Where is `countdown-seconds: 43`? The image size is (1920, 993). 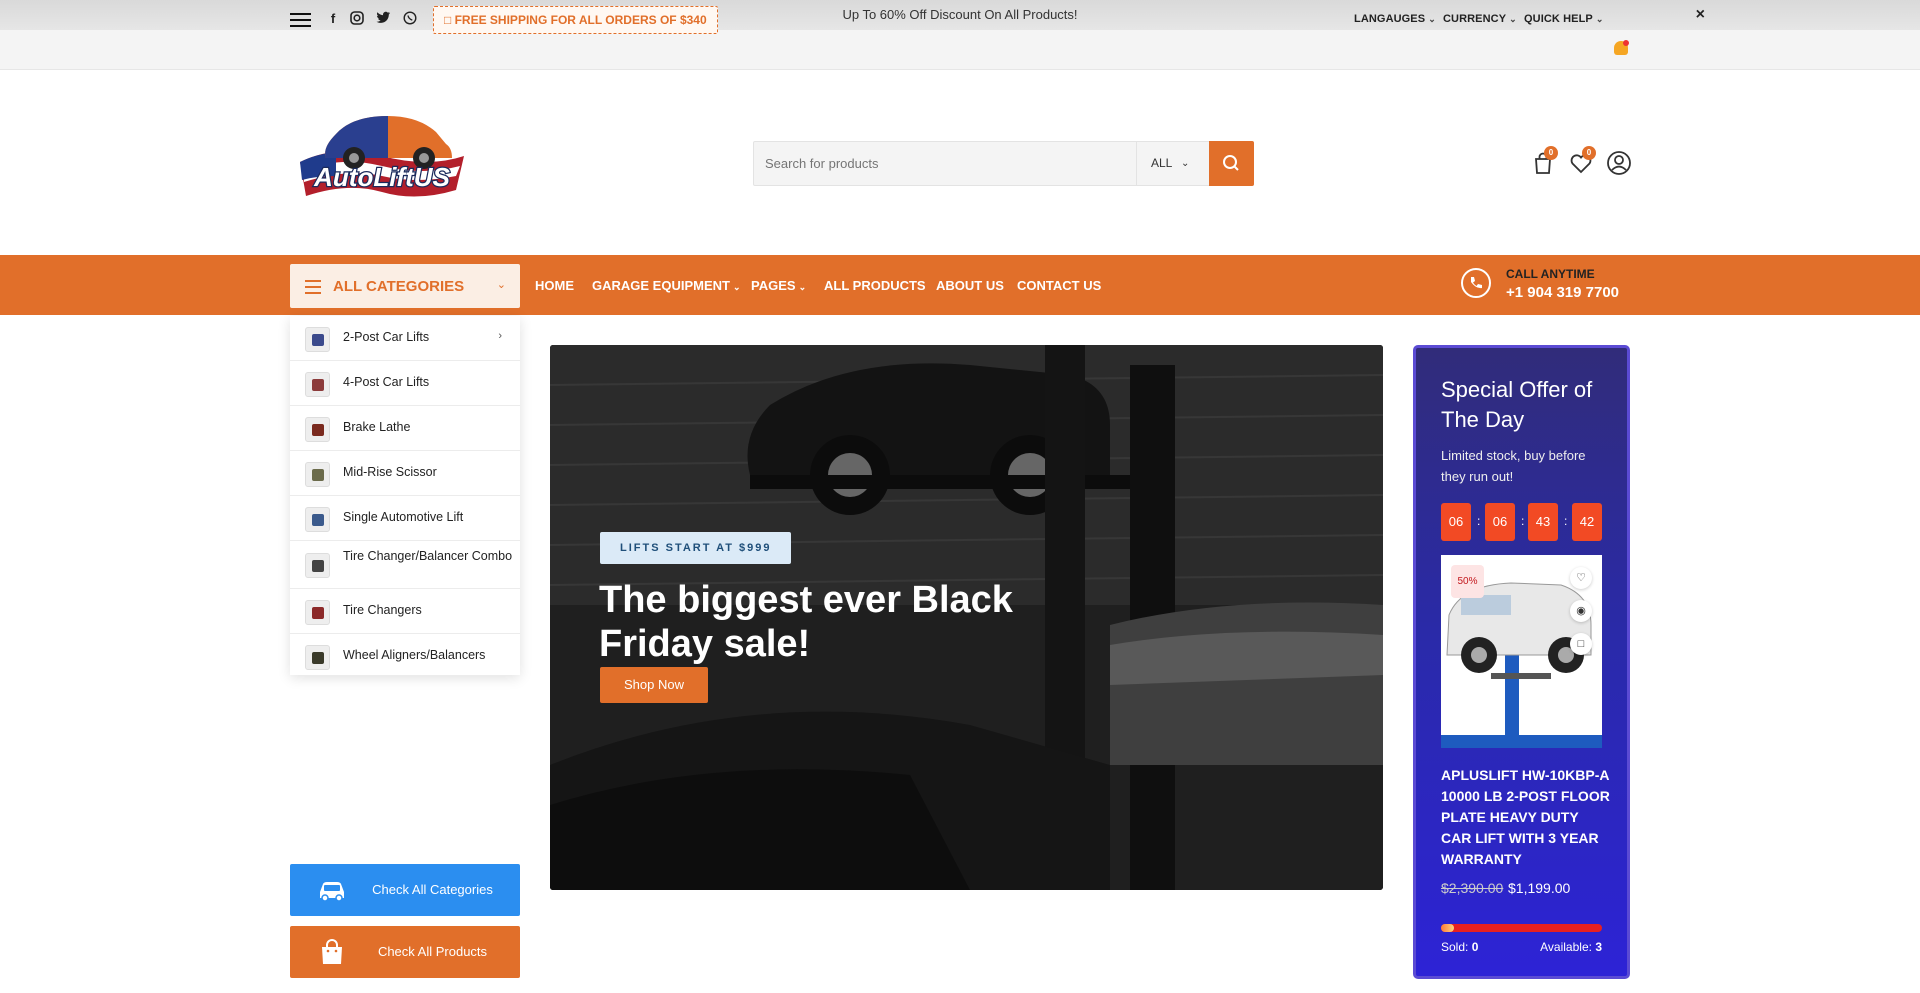 countdown-seconds: 43 is located at coordinates (1543, 522).